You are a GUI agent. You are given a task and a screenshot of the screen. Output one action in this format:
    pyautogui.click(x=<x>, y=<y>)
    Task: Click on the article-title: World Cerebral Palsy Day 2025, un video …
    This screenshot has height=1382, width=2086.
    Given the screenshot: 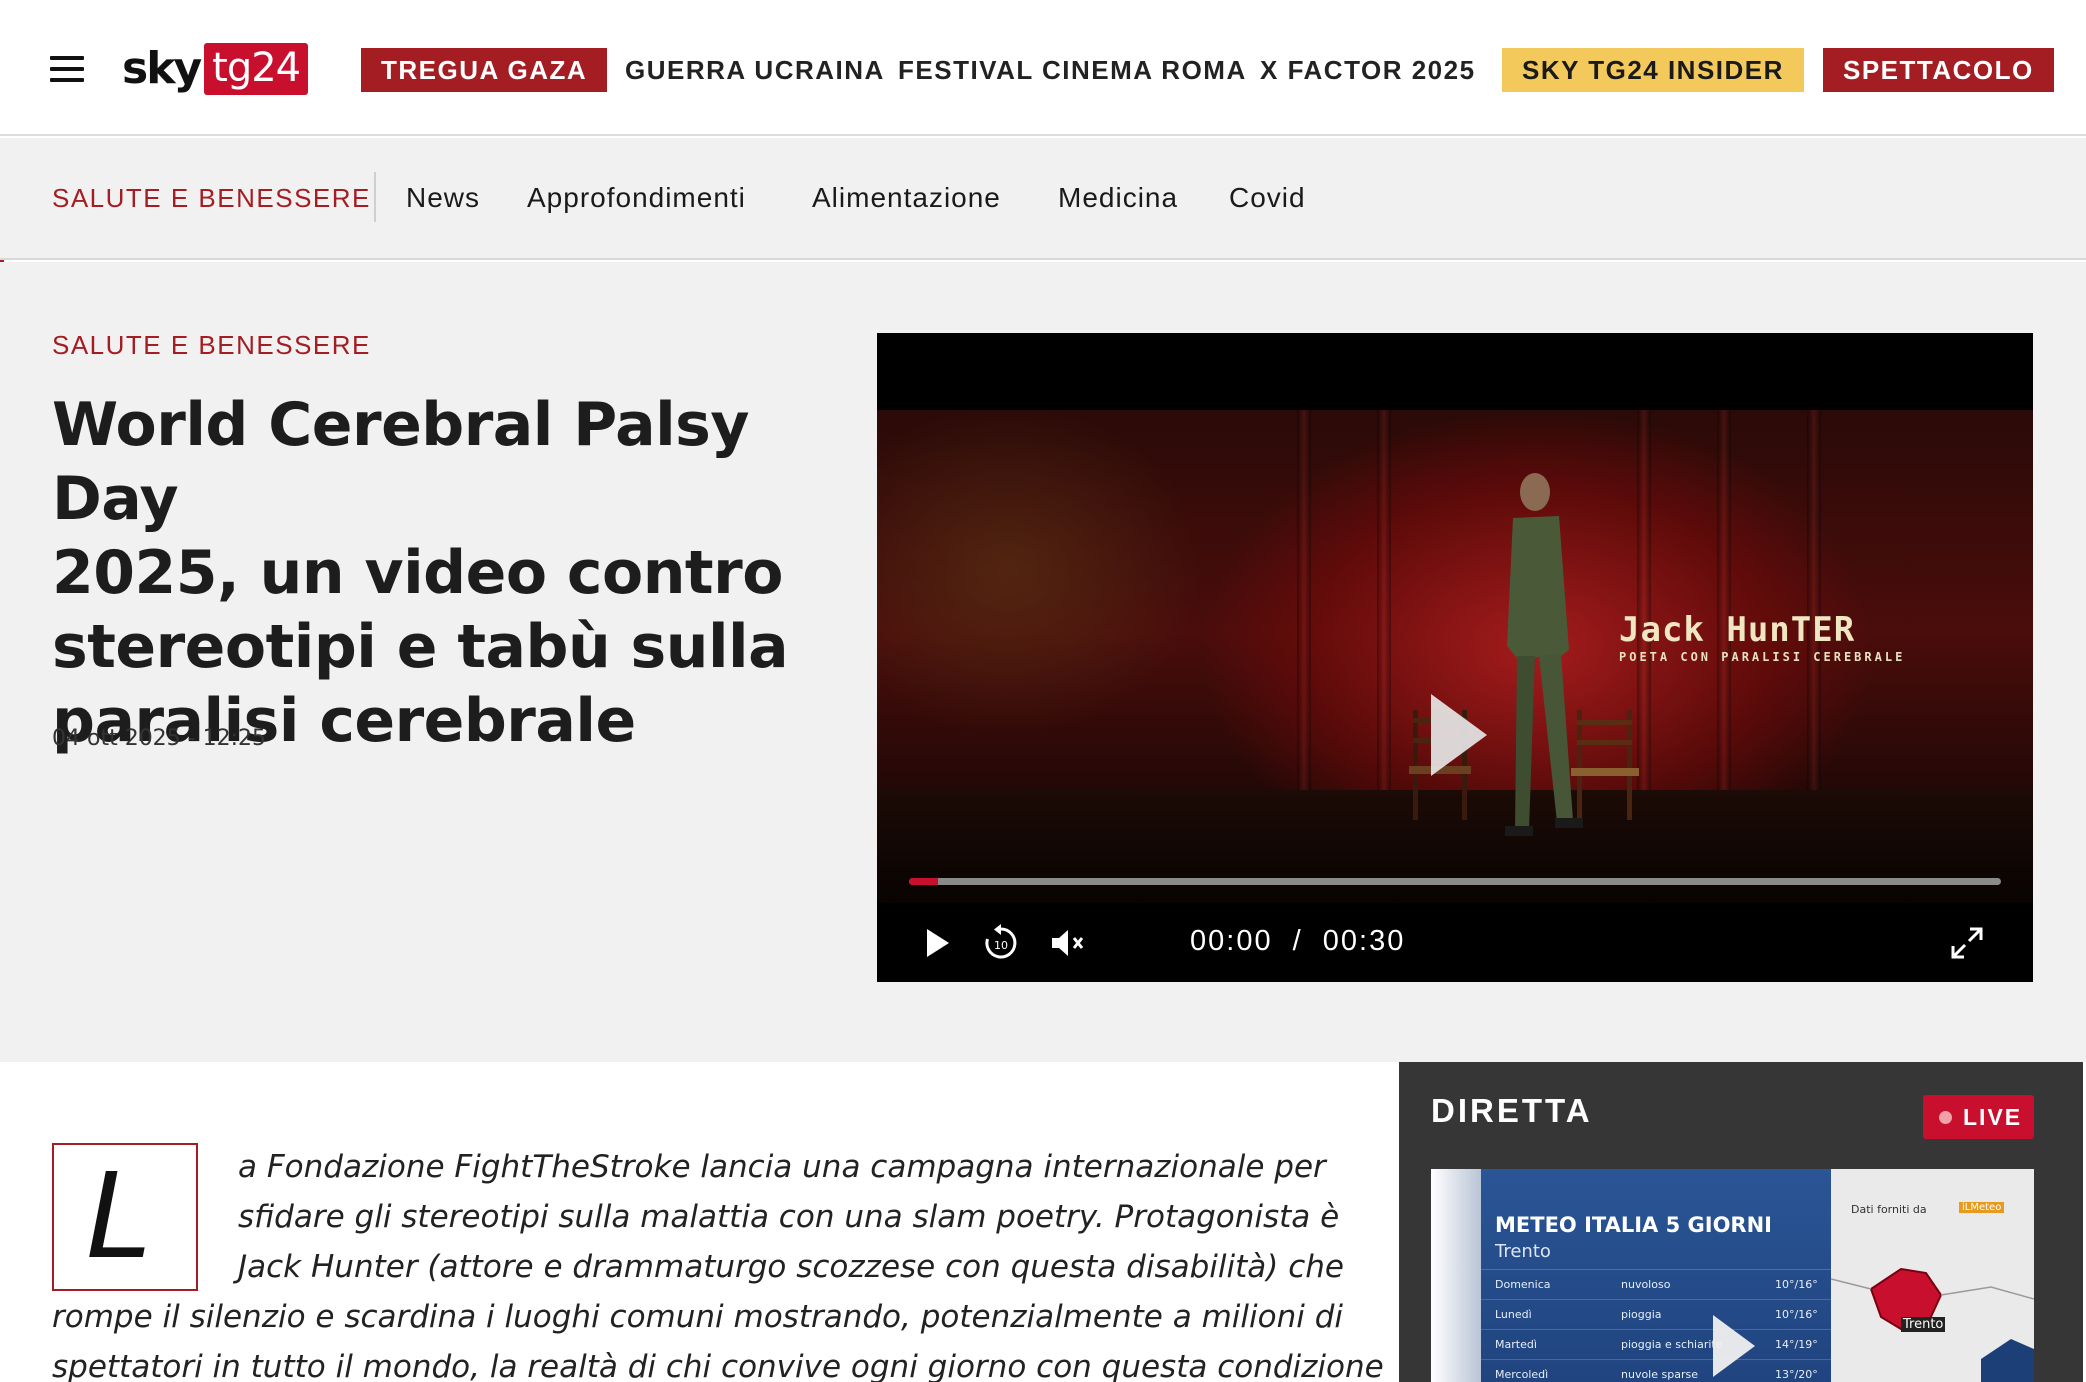 What is the action you would take?
    pyautogui.click(x=442, y=573)
    